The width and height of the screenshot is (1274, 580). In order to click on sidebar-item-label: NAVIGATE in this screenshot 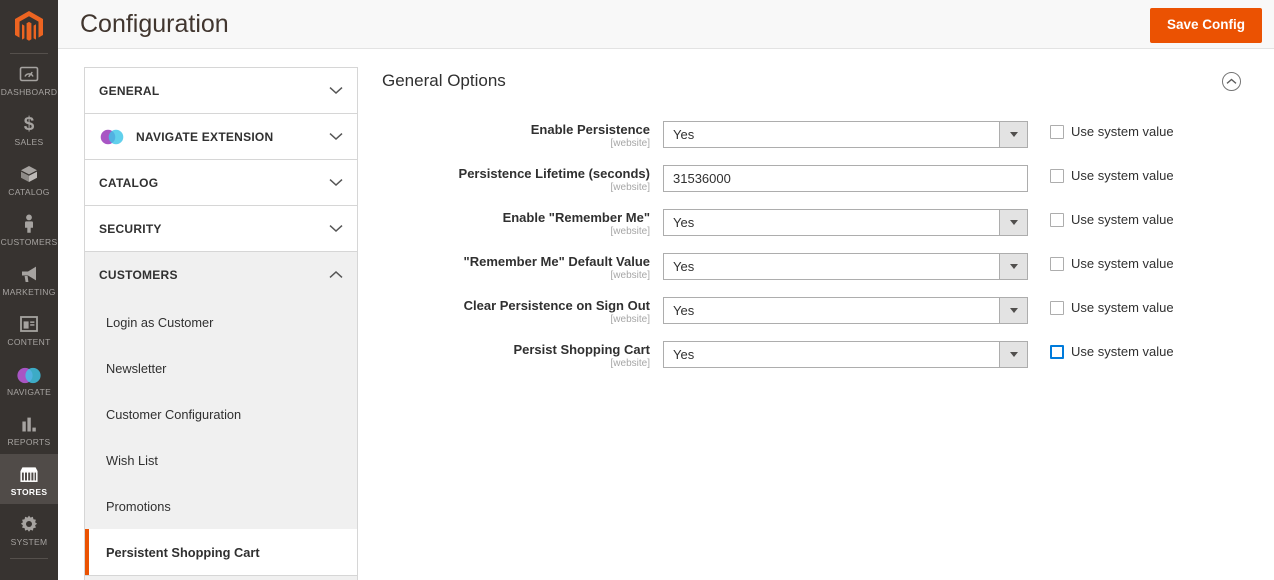, I will do `click(29, 392)`.